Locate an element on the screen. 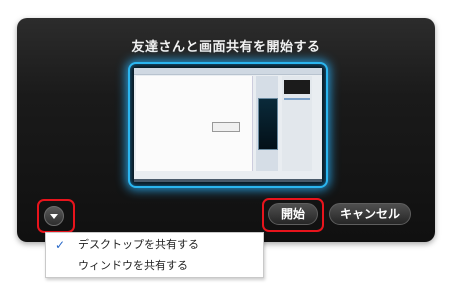  menu-item-share-desktop: ✓ デスクトップを共有する is located at coordinates (154, 245).